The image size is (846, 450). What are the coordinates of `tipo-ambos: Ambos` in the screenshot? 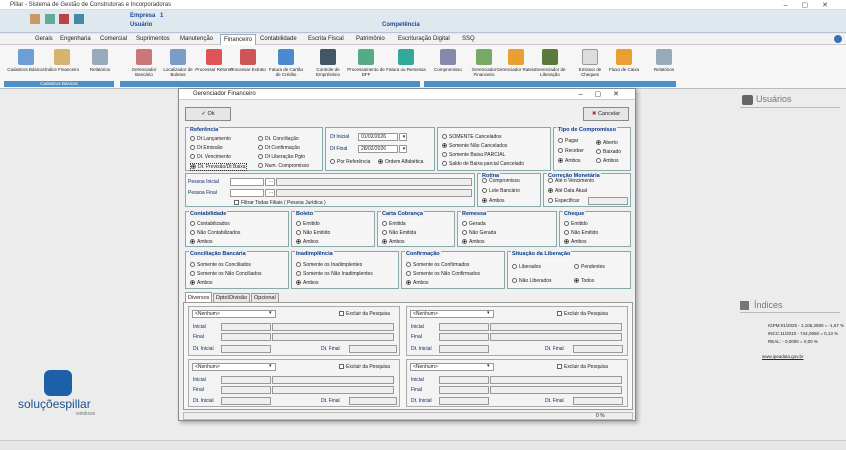 It's located at (569, 161).